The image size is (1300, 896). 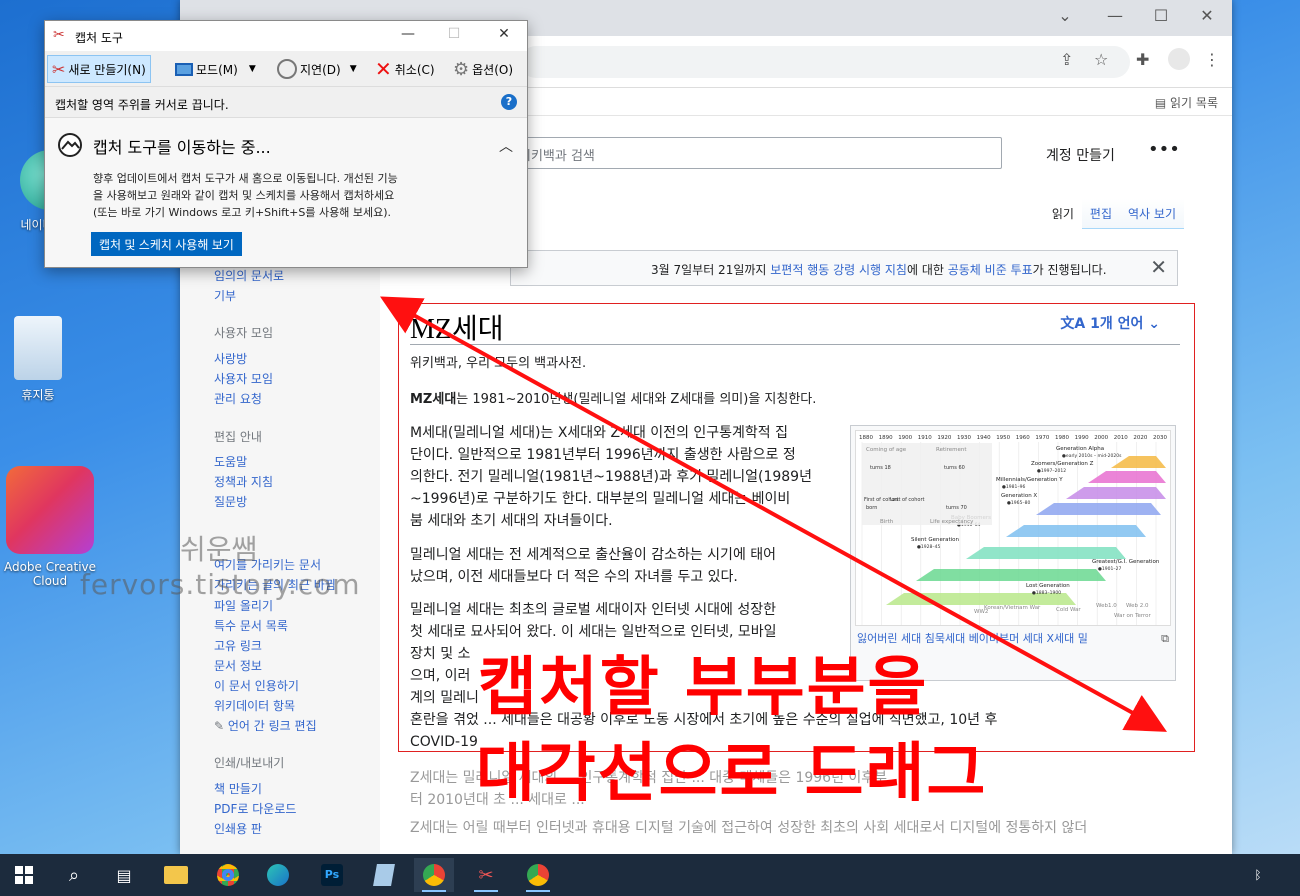 I want to click on year-tick-label: 2010, so click(x=1121, y=438).